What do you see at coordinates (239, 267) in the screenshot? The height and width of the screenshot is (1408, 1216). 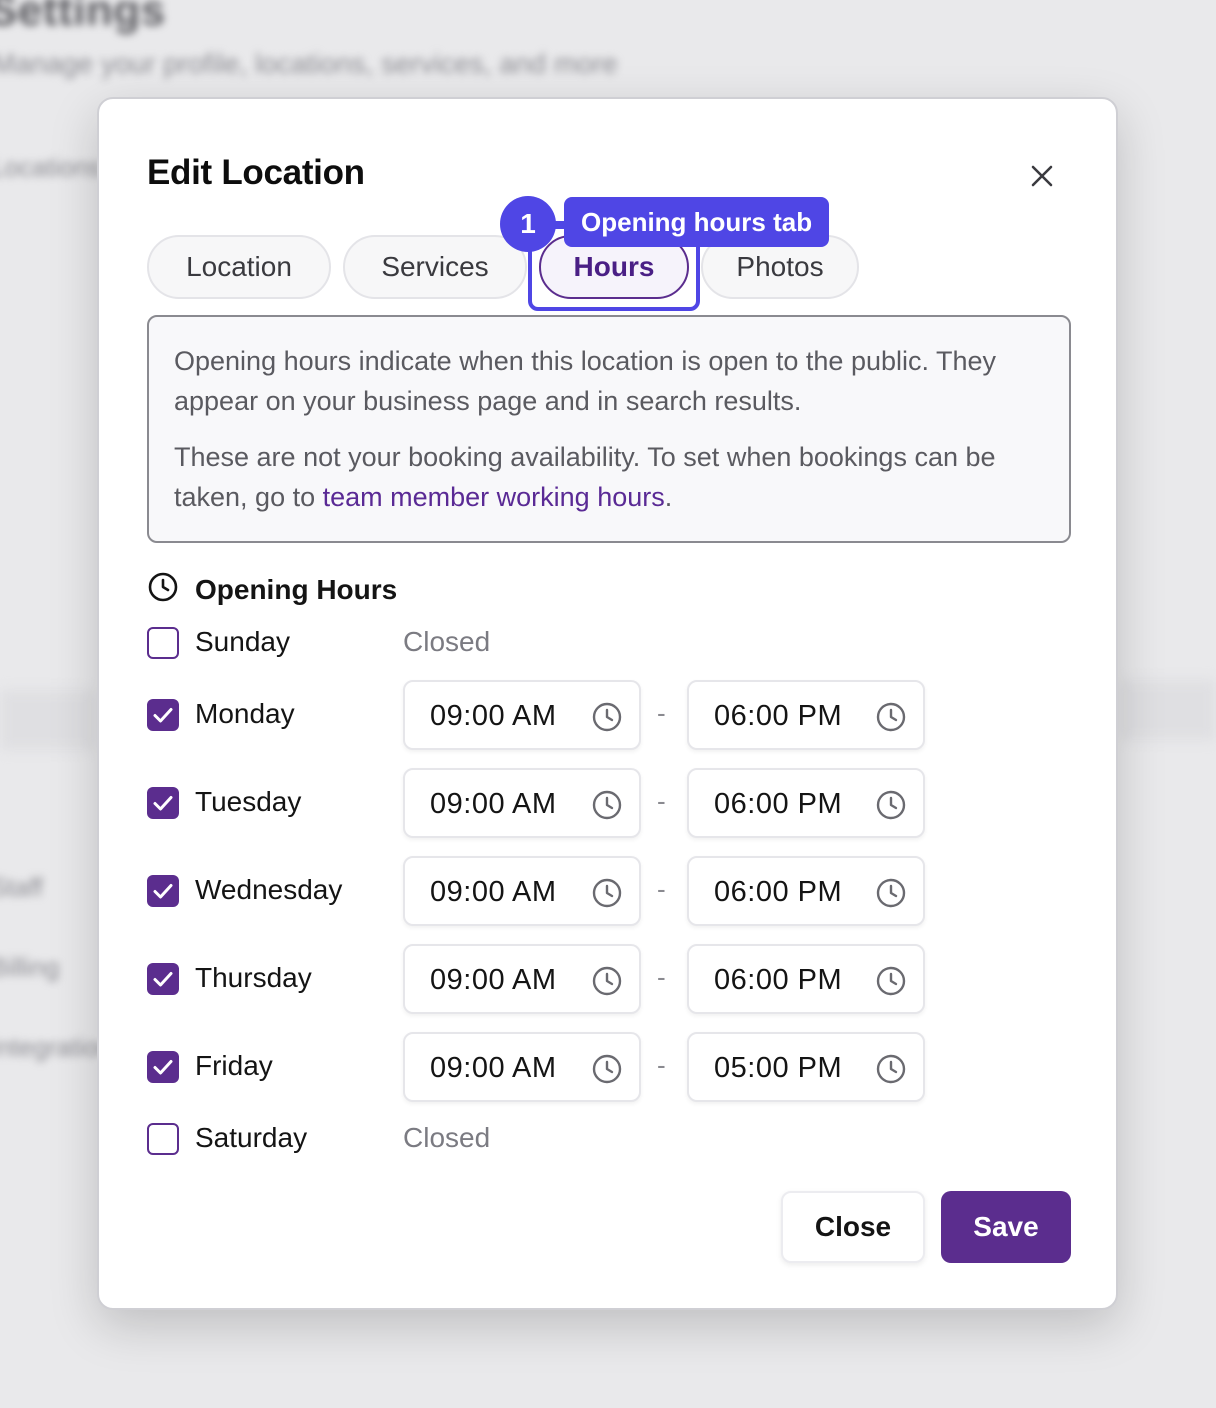 I see `tab-location: Location` at bounding box center [239, 267].